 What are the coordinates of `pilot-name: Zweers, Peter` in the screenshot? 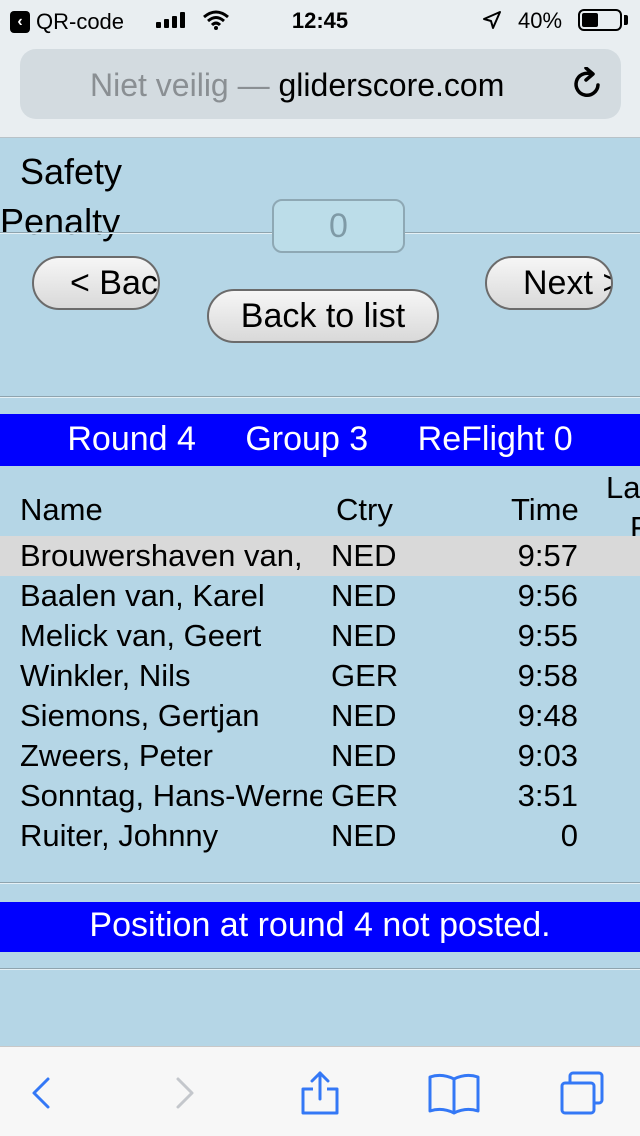 It's located at (116, 755).